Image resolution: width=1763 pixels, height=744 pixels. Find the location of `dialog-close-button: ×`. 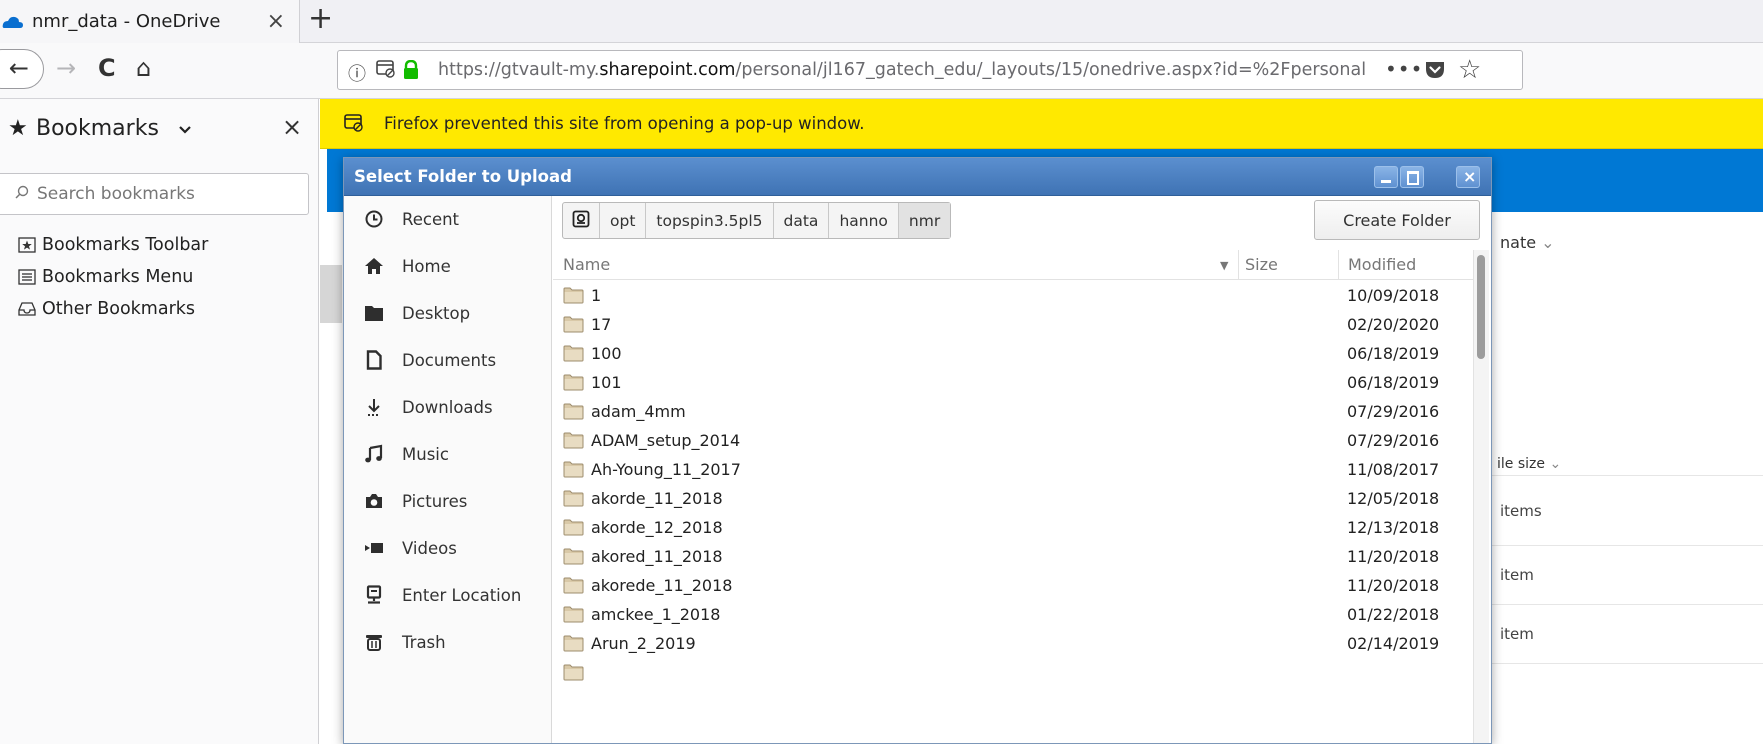

dialog-close-button: × is located at coordinates (1468, 177).